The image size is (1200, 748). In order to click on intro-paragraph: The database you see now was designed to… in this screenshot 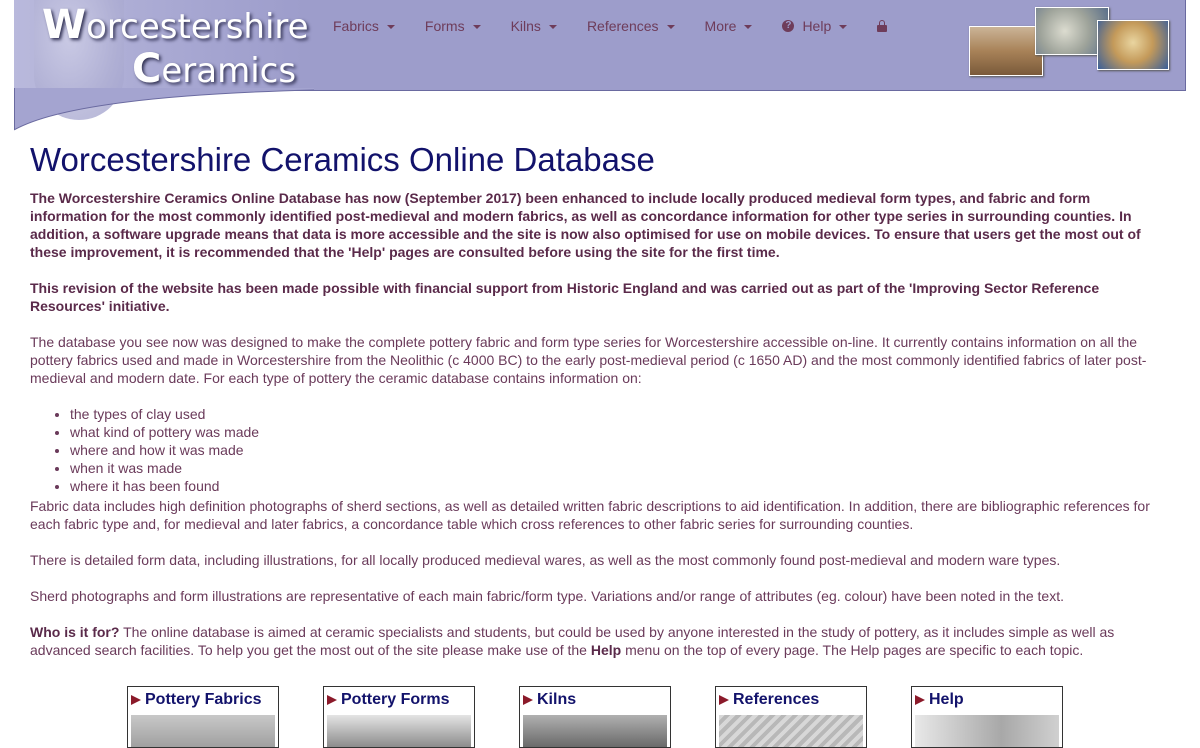, I will do `click(588, 360)`.